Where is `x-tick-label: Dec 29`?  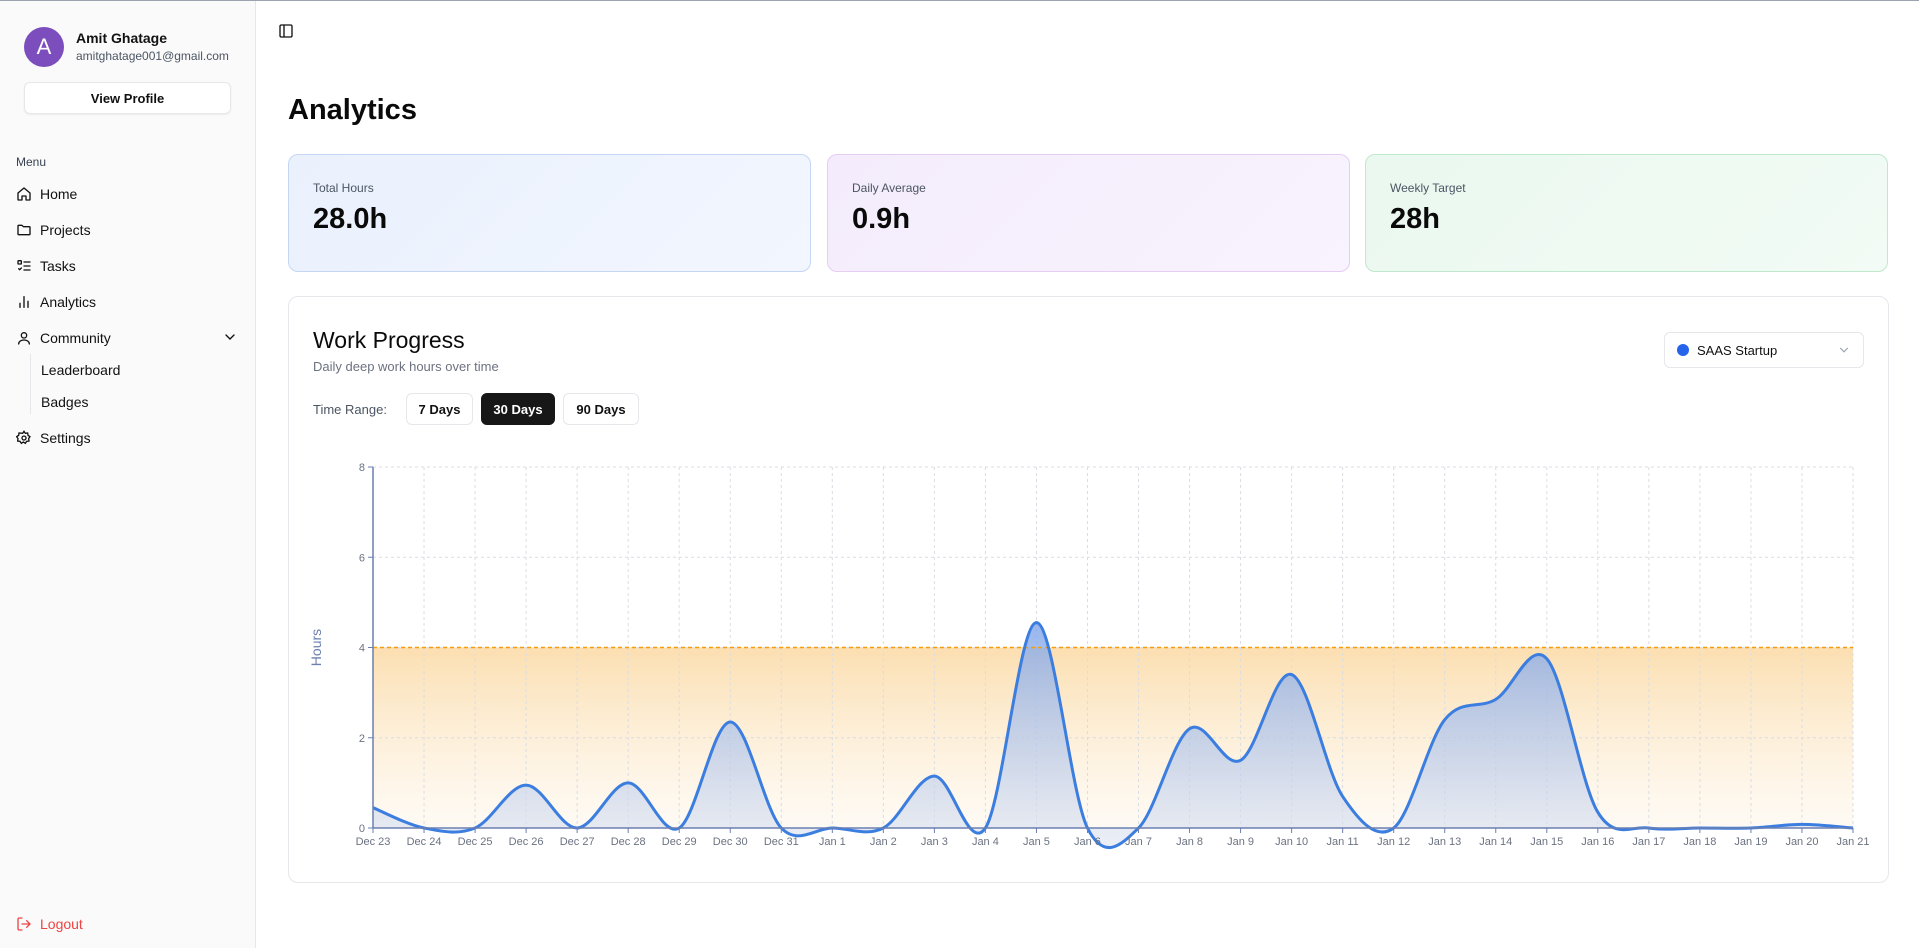
x-tick-label: Dec 29 is located at coordinates (679, 842).